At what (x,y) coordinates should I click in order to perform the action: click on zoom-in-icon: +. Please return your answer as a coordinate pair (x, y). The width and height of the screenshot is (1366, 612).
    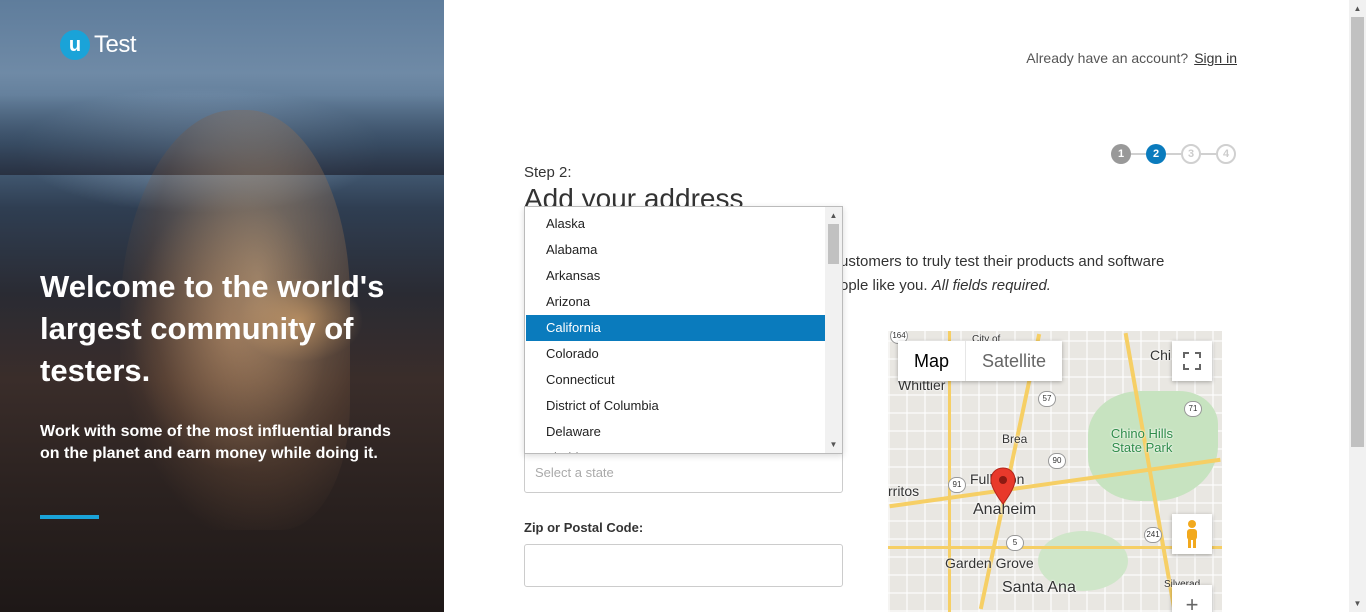
    Looking at the image, I should click on (1192, 598).